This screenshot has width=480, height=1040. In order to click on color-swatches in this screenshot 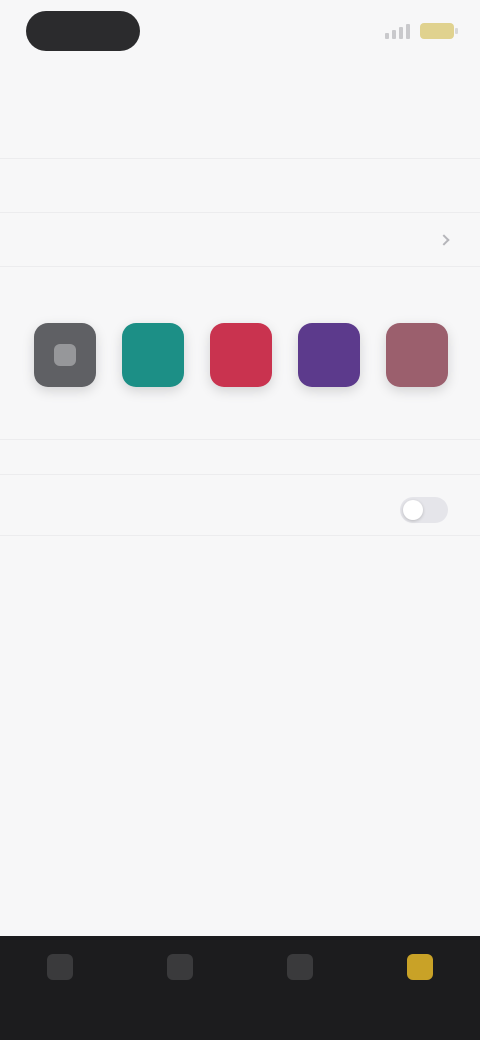, I will do `click(240, 344)`.